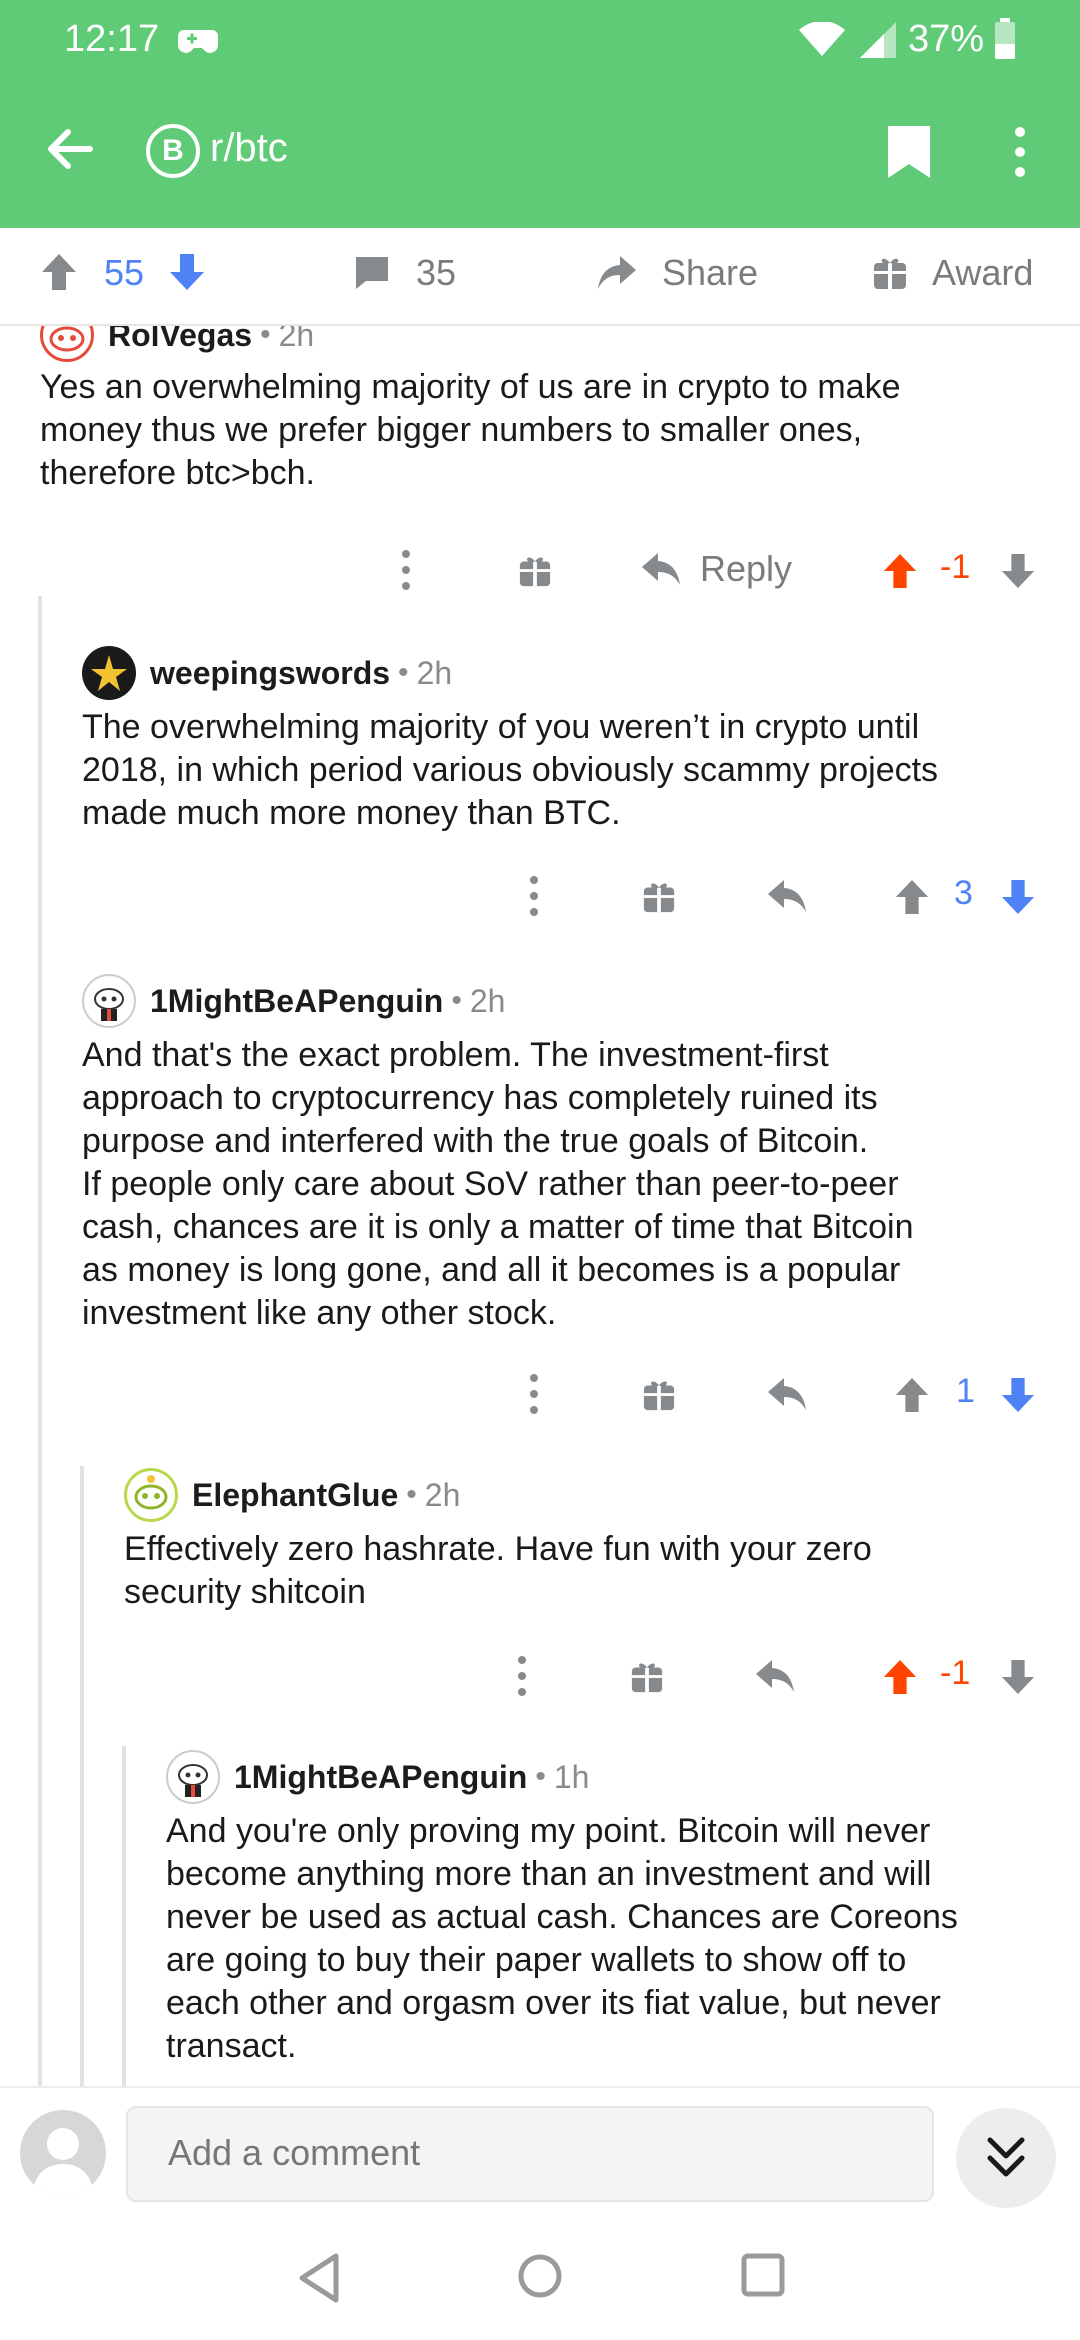 Image resolution: width=1080 pixels, height=2340 pixels. I want to click on subreddit-name: r/btc, so click(249, 148).